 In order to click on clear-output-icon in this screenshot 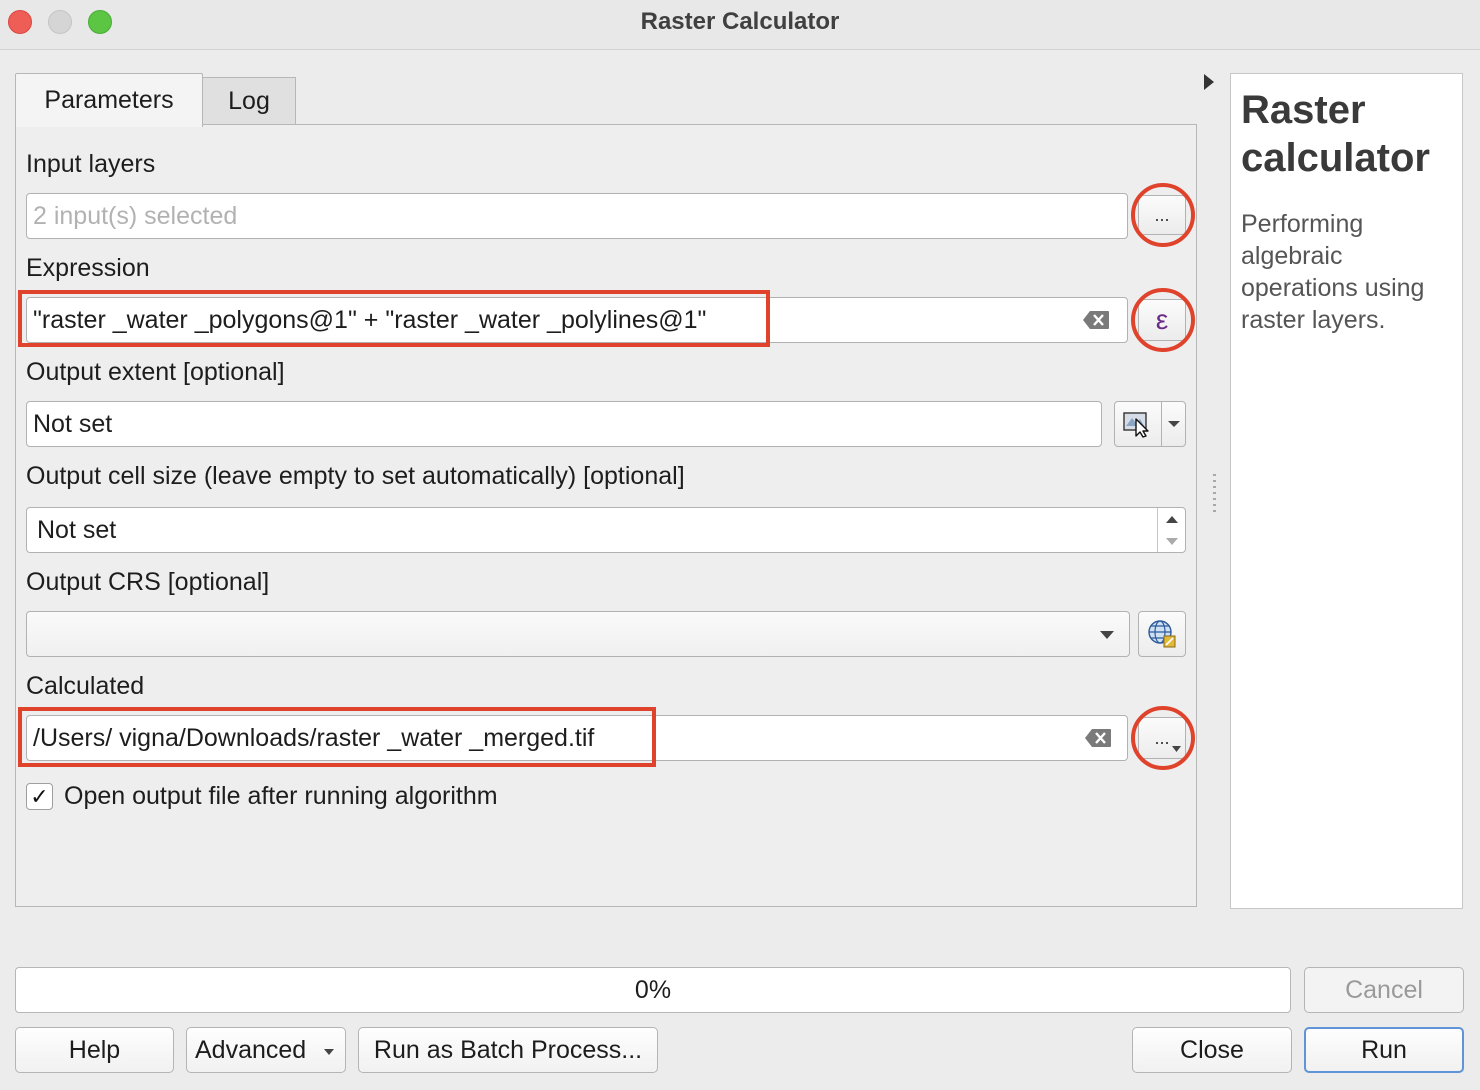, I will do `click(1098, 738)`.